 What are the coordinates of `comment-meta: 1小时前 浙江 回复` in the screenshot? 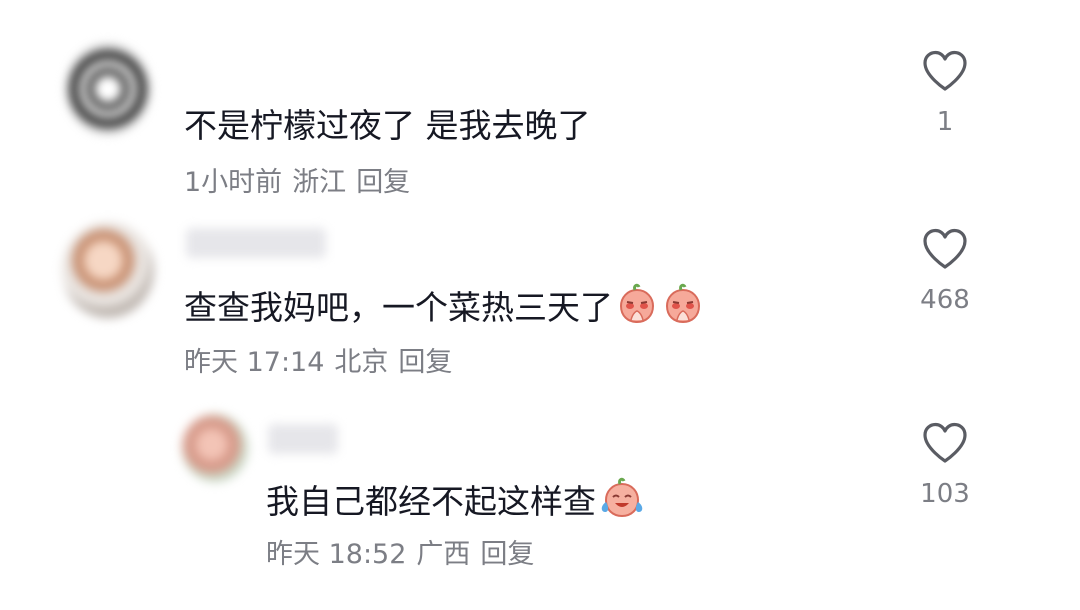 It's located at (302, 183).